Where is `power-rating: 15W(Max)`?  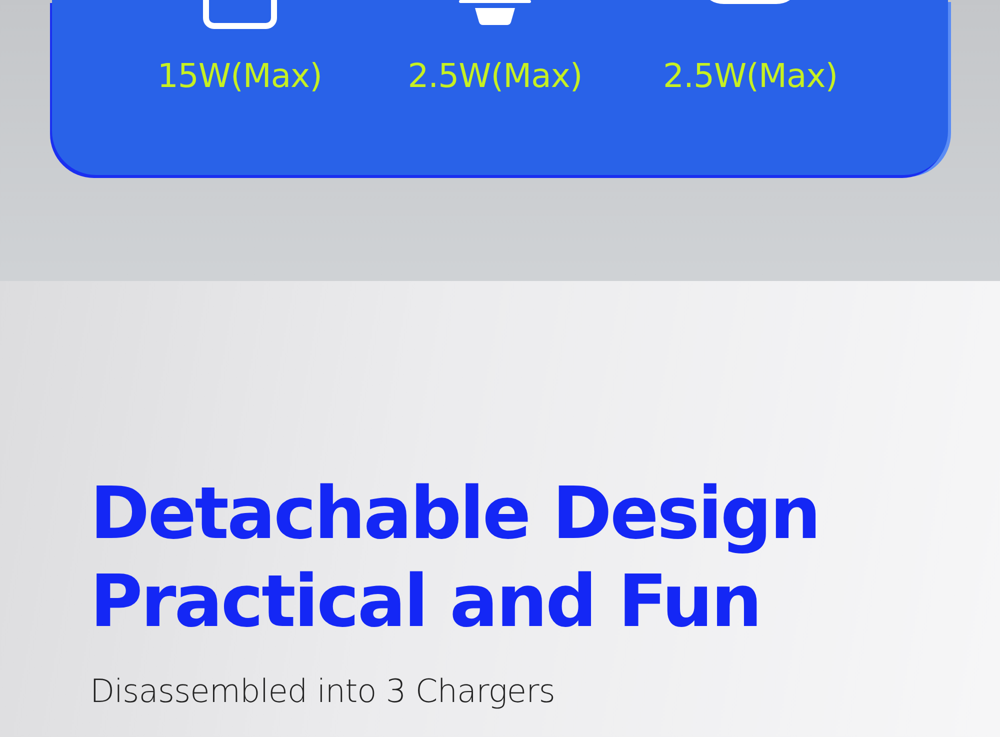 power-rating: 15W(Max) is located at coordinates (239, 76).